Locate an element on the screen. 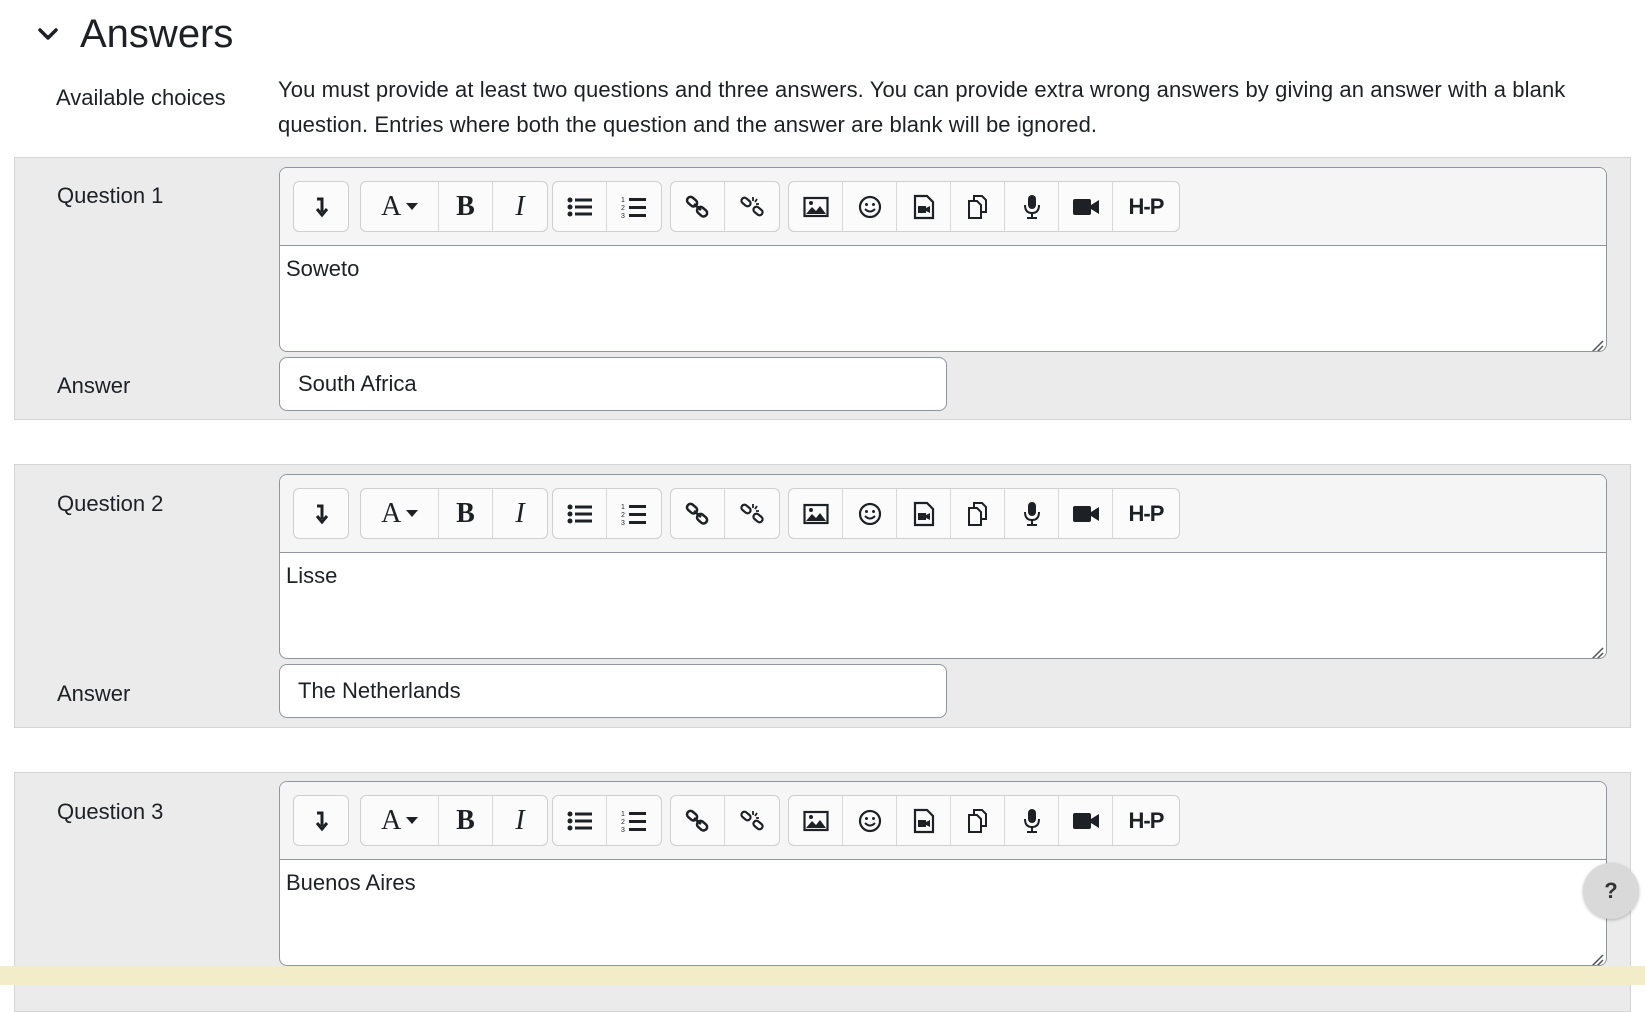  question-text-area: Lisse is located at coordinates (943, 605).